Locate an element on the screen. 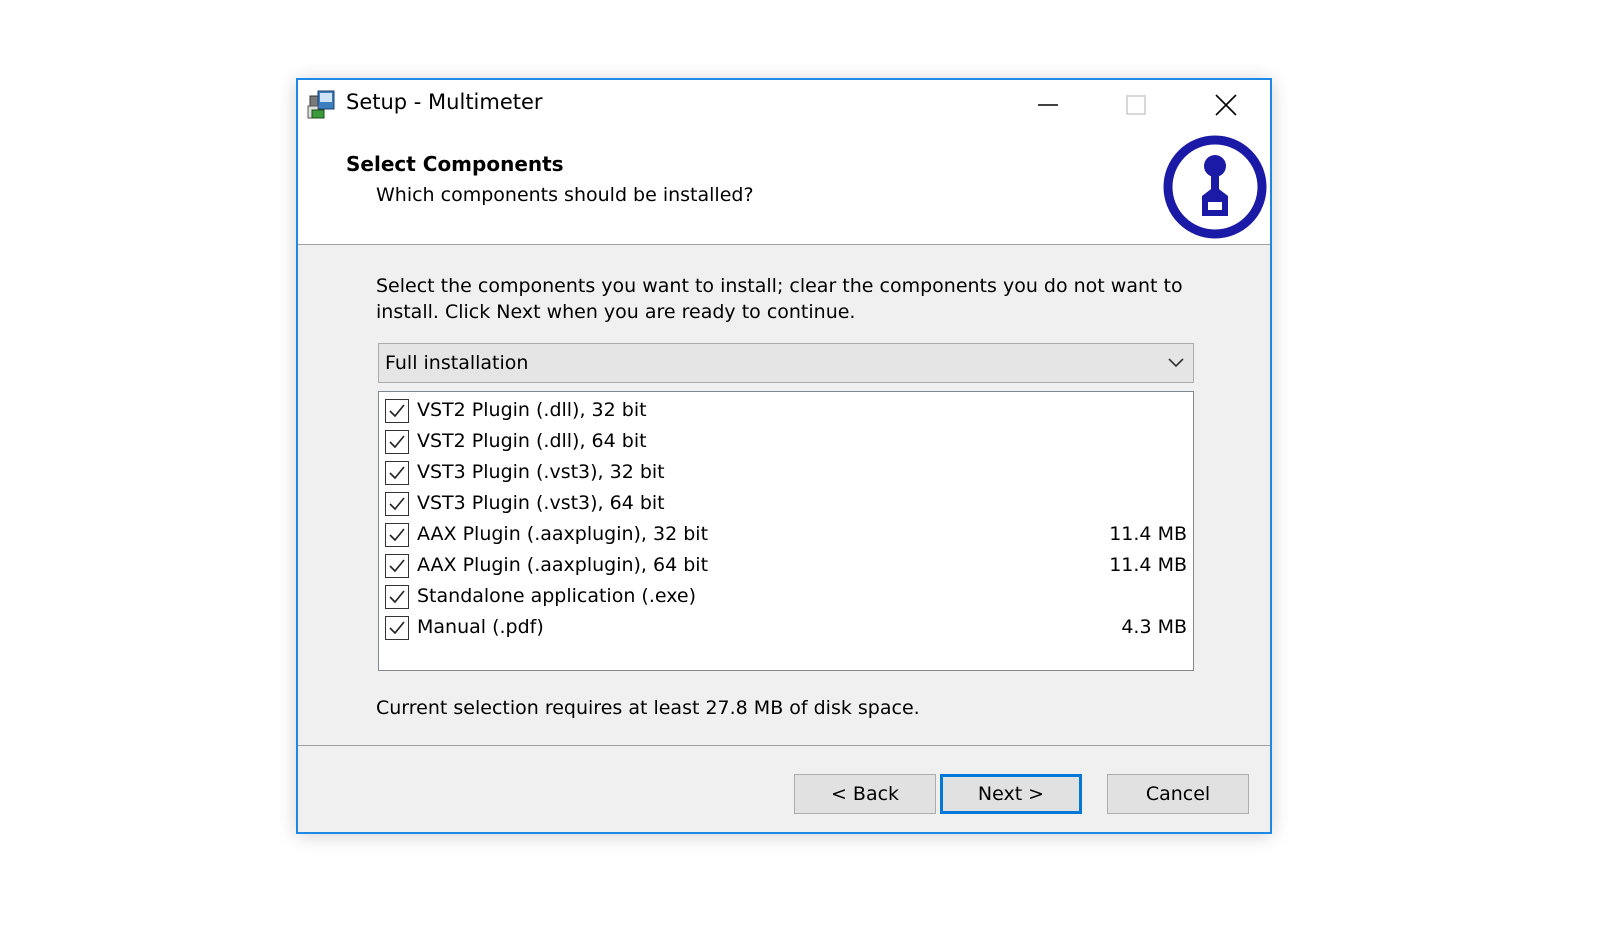  list-item: Standalone application (.exe) is located at coordinates (786, 597).